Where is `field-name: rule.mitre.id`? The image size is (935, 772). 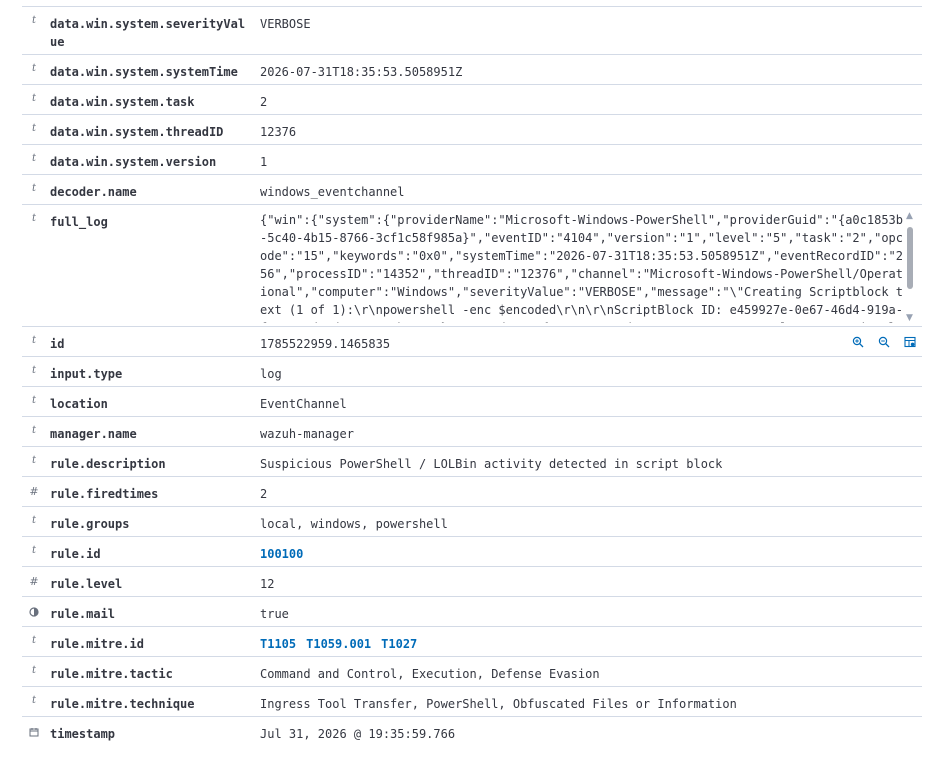
field-name: rule.mitre.id is located at coordinates (97, 644).